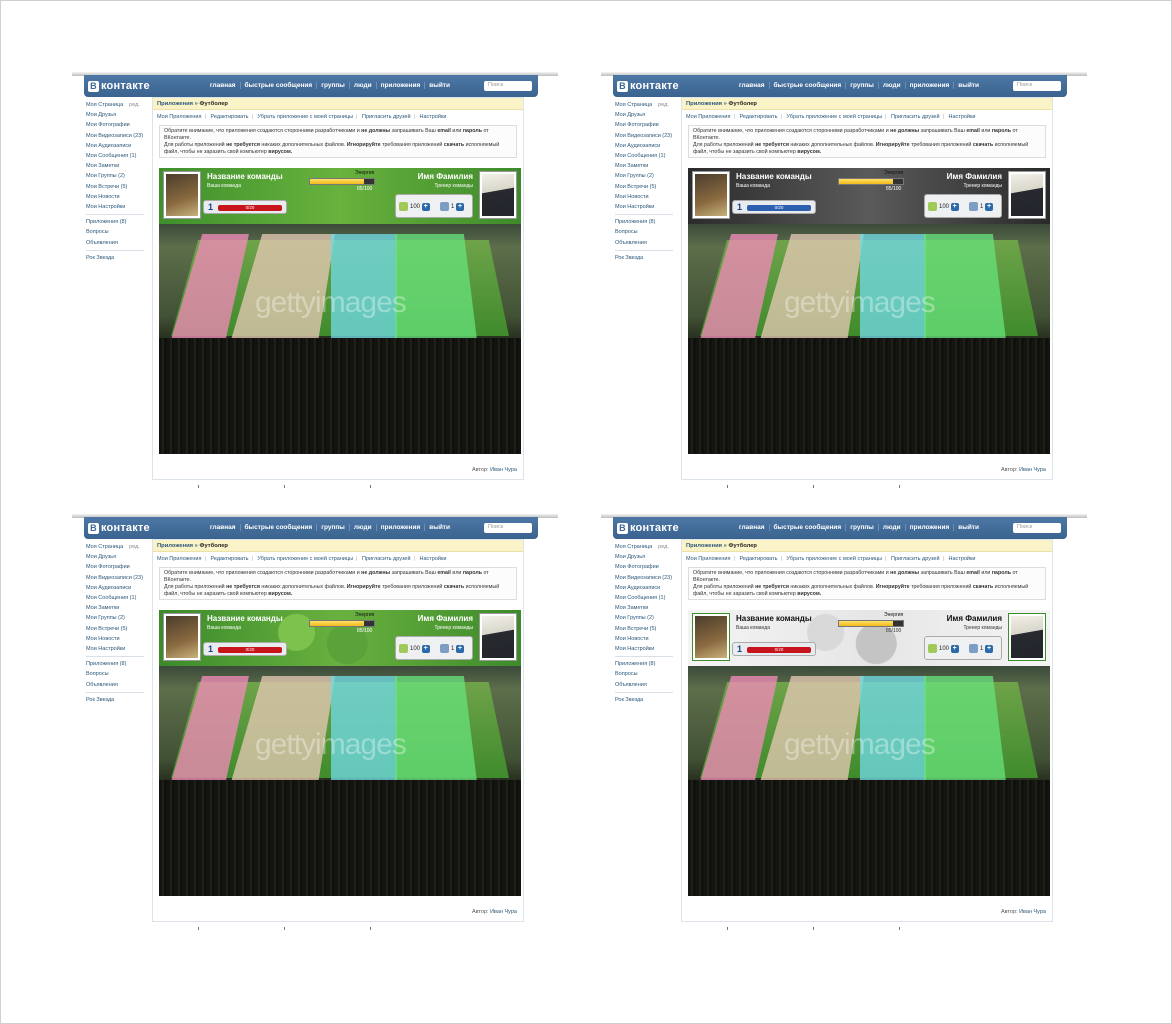  I want to click on sidebar-item-friends: Мои Друзья, so click(115, 115).